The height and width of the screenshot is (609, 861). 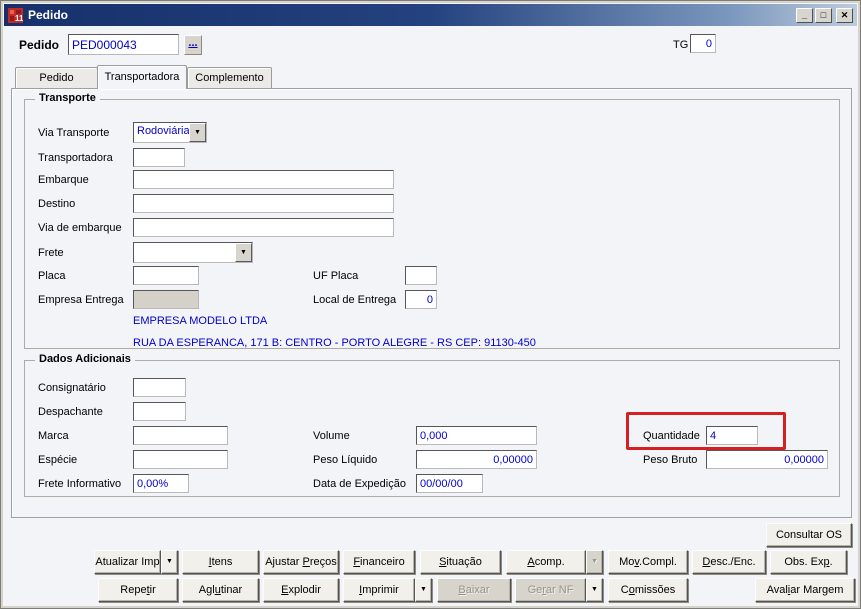 What do you see at coordinates (142, 77) in the screenshot?
I see `tab-transportadora: Transportadora` at bounding box center [142, 77].